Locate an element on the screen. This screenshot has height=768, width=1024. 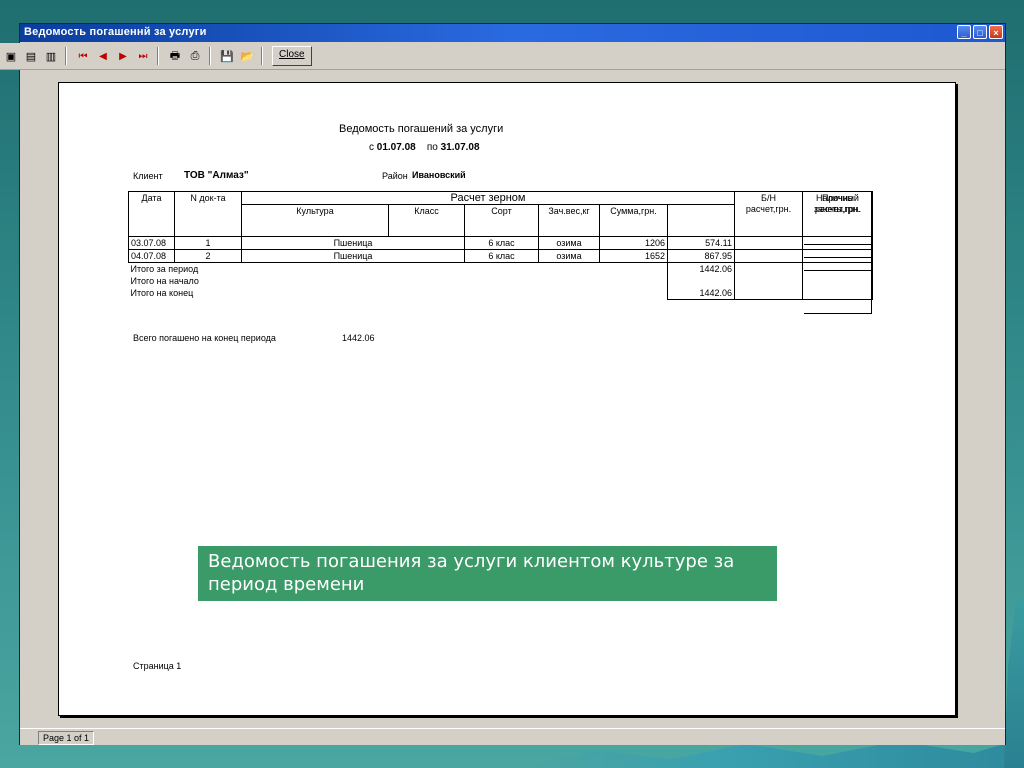
period-to-value: 31.07.08 is located at coordinates (460, 147).